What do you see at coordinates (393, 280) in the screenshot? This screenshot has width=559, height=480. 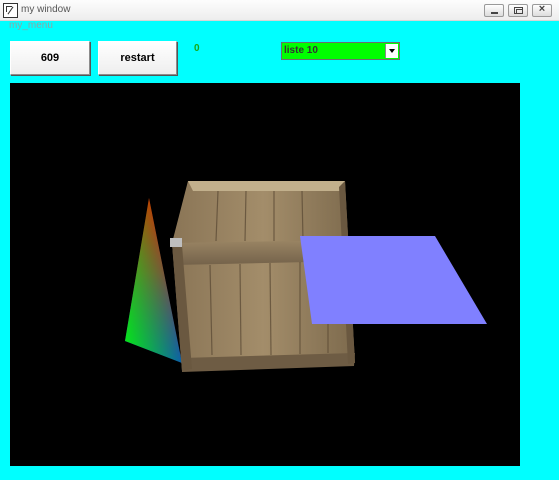 I see `blue-plane` at bounding box center [393, 280].